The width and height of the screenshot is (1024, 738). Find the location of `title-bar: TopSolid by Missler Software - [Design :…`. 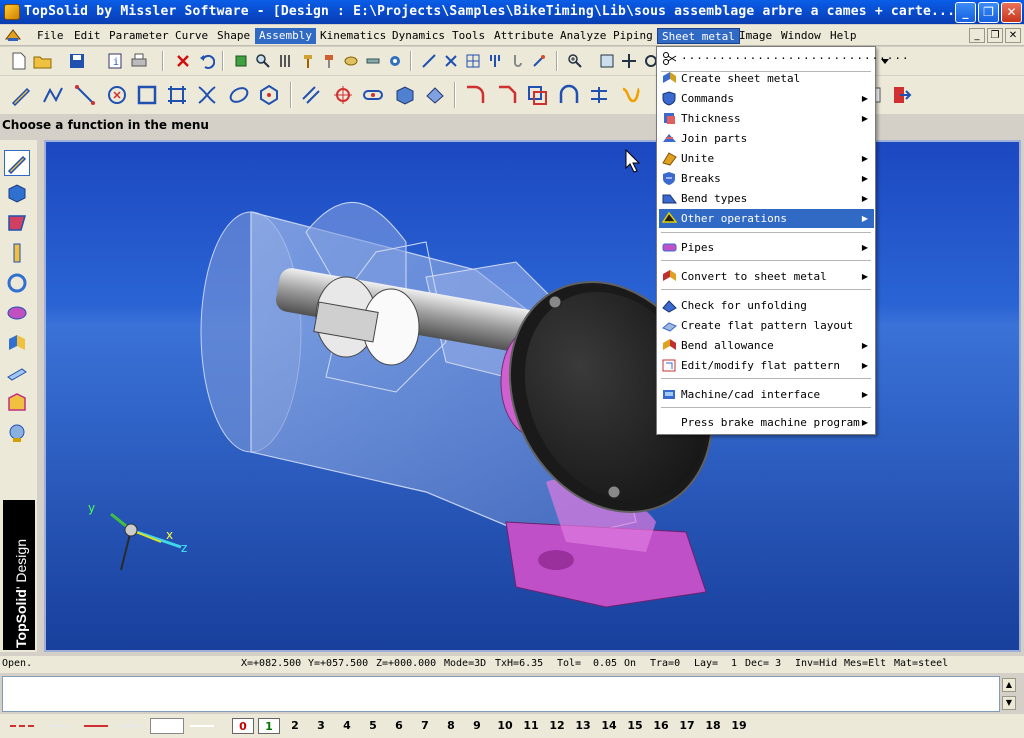

title-bar: TopSolid by Missler Software - [Design :… is located at coordinates (512, 12).